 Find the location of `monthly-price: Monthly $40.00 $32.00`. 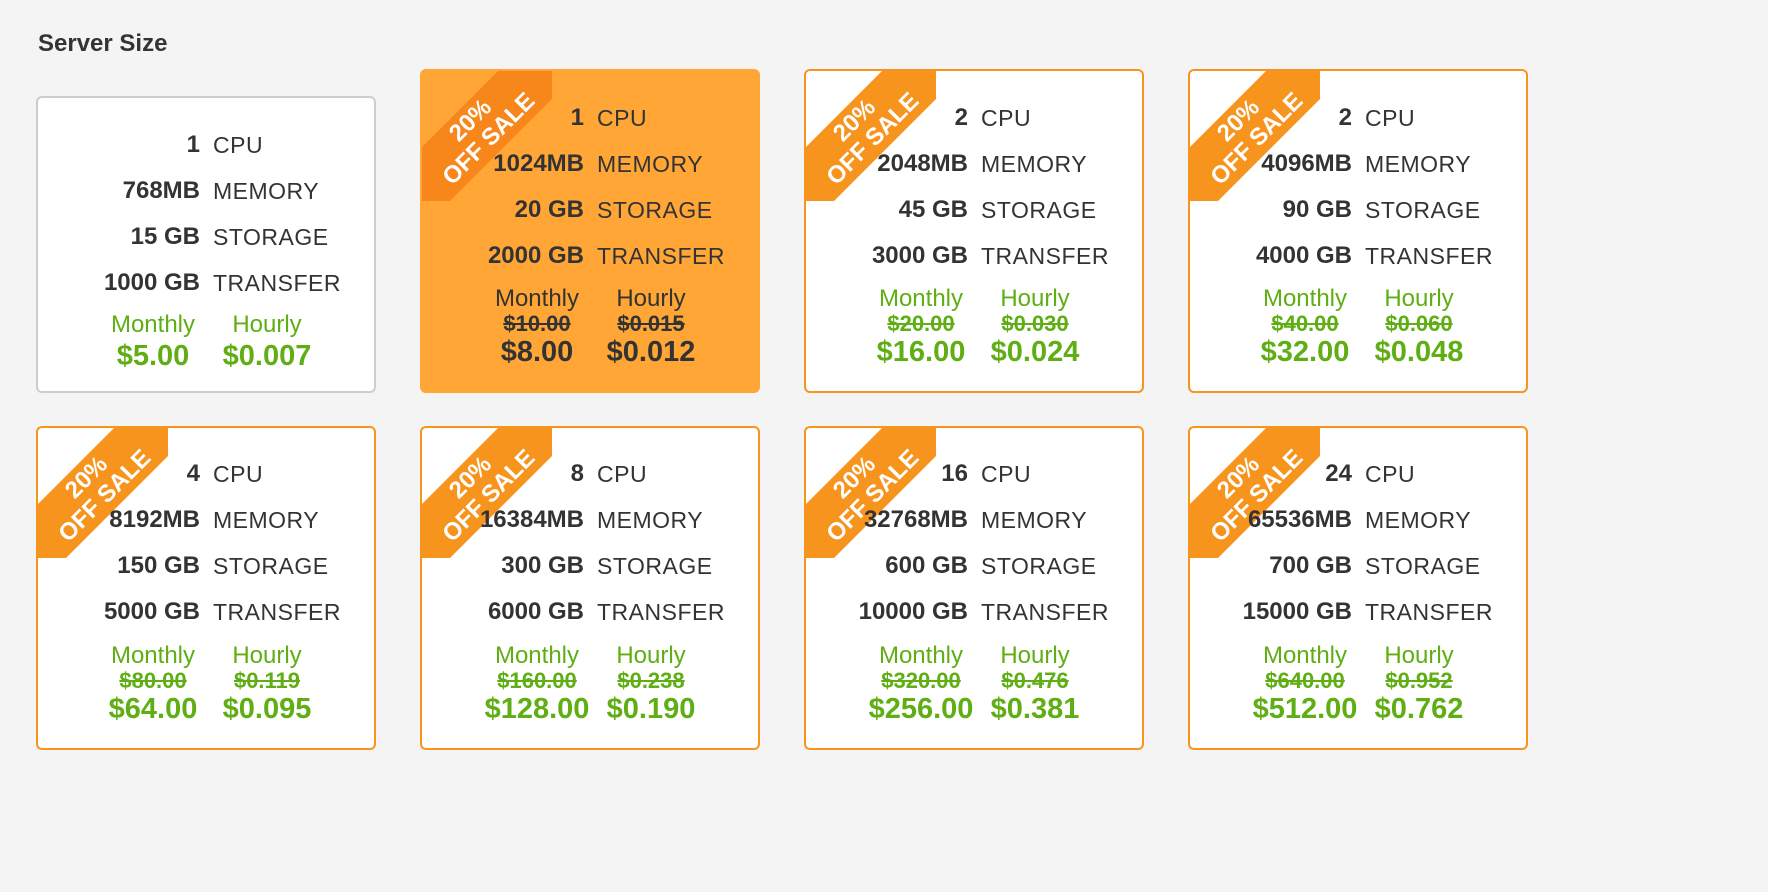

monthly-price: Monthly $40.00 $32.00 is located at coordinates (1305, 327).